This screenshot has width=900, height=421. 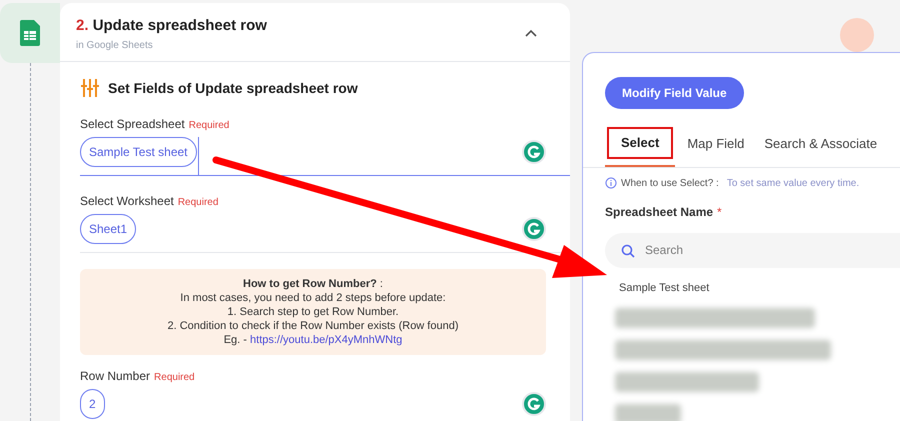 I want to click on step-subtitle: in Google Sheets, so click(x=115, y=45).